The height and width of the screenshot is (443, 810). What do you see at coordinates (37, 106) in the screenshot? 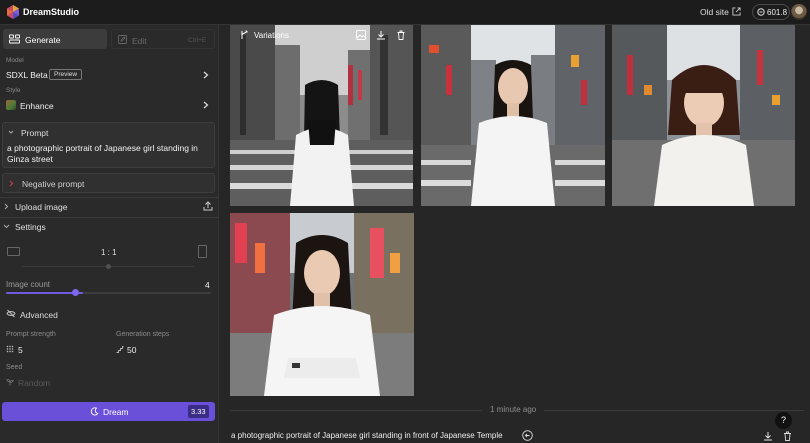
I see `style-value: Enhance` at bounding box center [37, 106].